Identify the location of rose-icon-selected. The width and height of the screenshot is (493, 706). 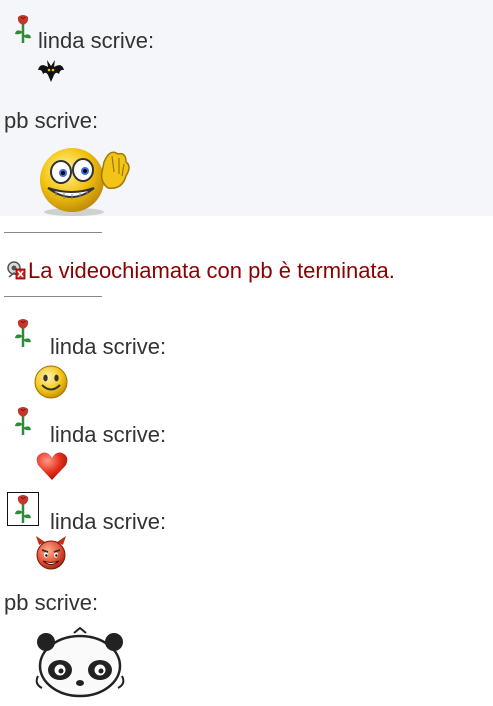
(23, 509).